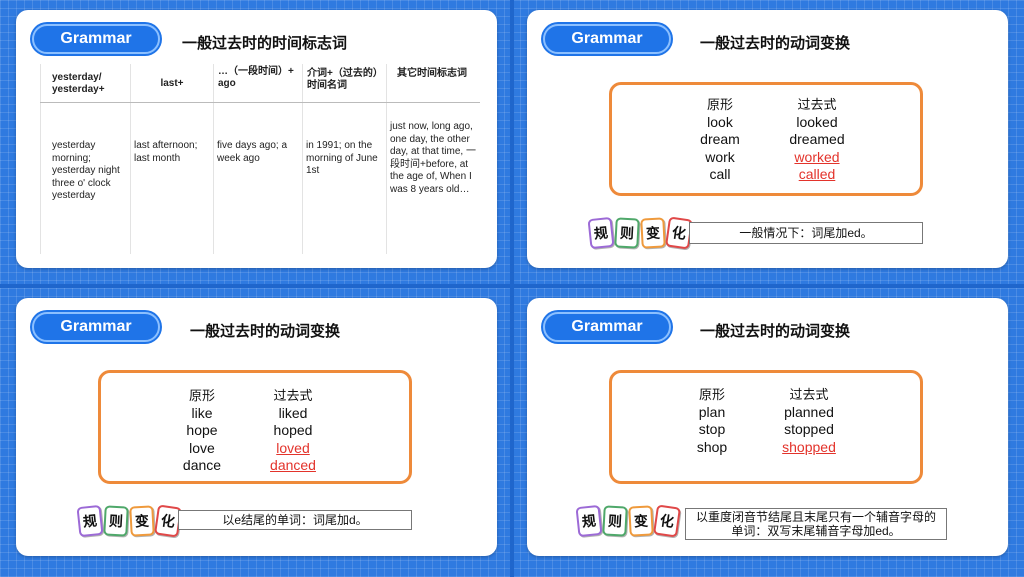 The image size is (1024, 577). I want to click on rule-text-line: 以重度闭音节结尾且末尾只有一个辅音字母的, so click(815, 517).